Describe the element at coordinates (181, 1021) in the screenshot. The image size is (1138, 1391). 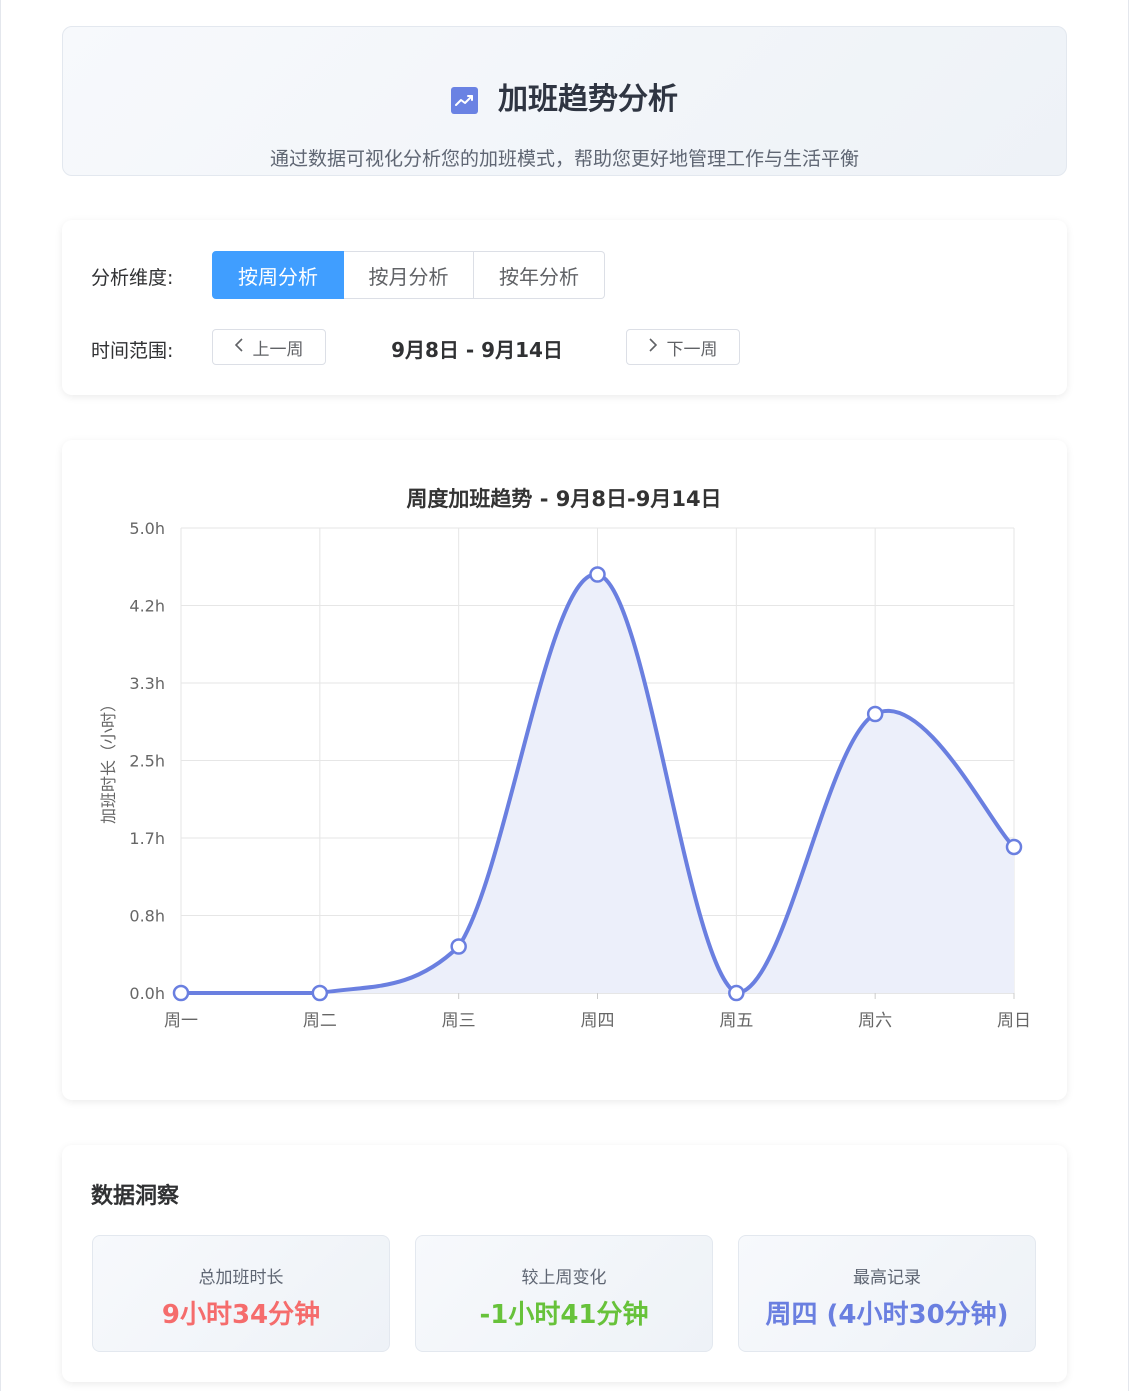
I see `x-tick-label: 周一` at that location.